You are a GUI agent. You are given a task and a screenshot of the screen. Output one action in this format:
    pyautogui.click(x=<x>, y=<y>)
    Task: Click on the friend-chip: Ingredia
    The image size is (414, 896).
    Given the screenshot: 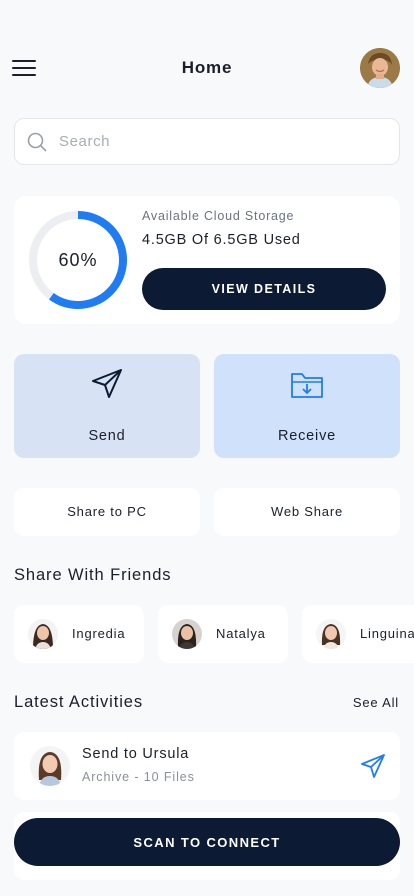 What is the action you would take?
    pyautogui.click(x=79, y=634)
    